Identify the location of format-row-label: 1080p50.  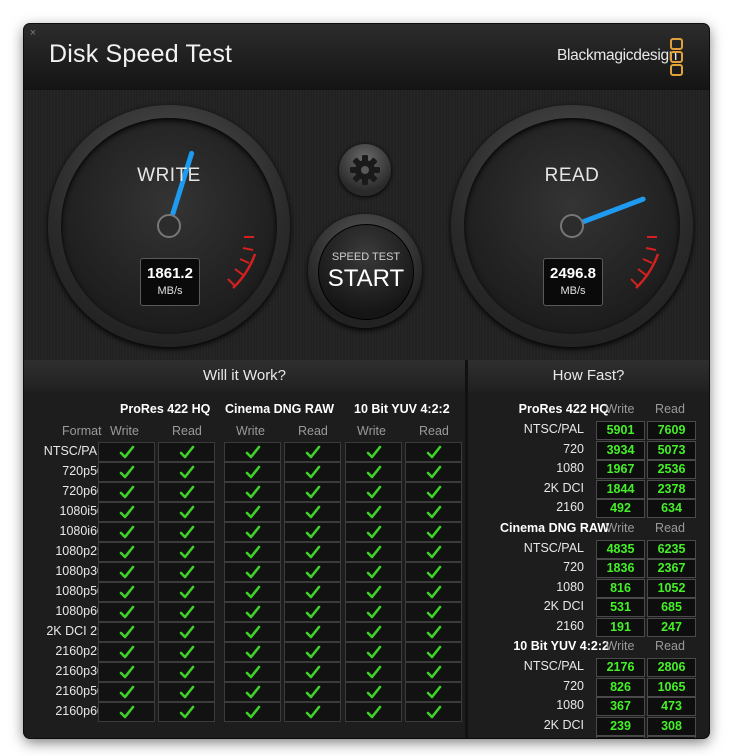
(79, 591).